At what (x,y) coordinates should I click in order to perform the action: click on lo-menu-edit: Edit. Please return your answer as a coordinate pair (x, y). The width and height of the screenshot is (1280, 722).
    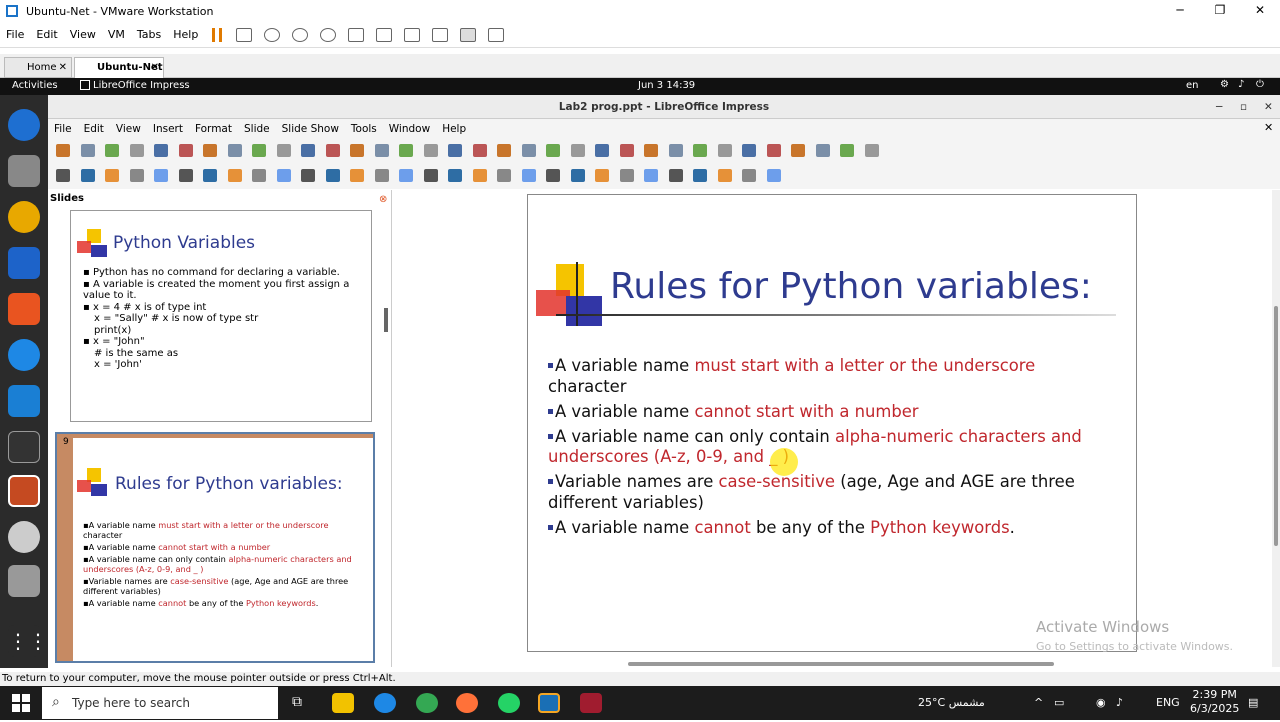
    Looking at the image, I should click on (94, 129).